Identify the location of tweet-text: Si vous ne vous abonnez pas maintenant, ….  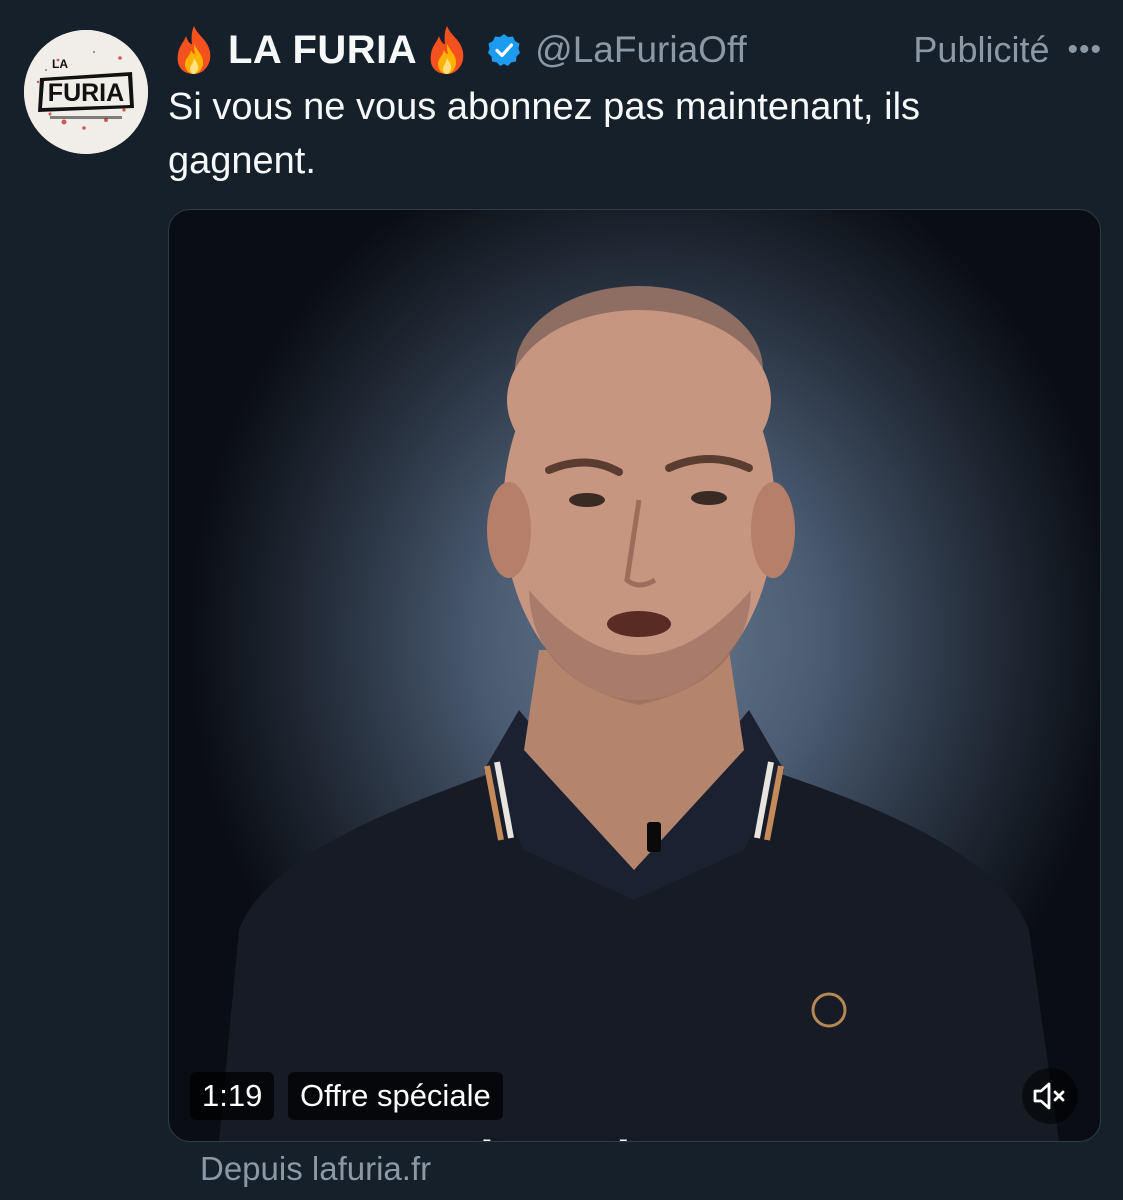
(544, 134).